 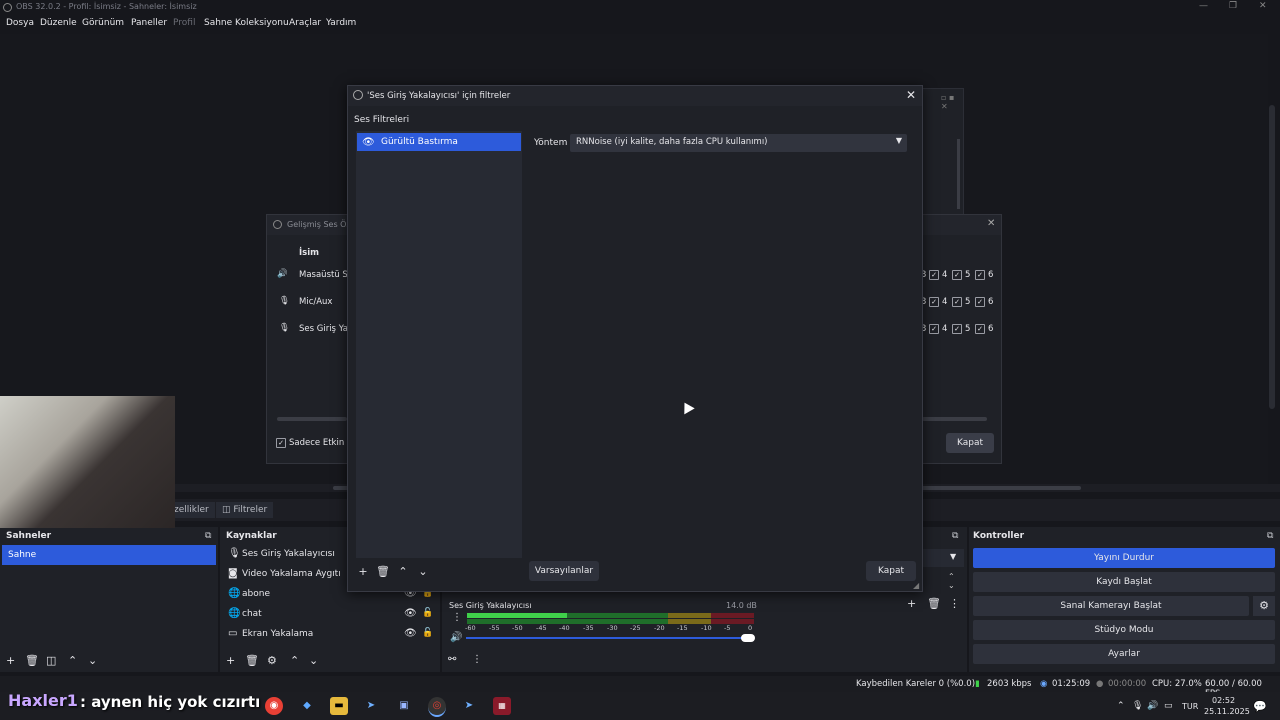 I want to click on volume-icon: 🔊, so click(x=456, y=637).